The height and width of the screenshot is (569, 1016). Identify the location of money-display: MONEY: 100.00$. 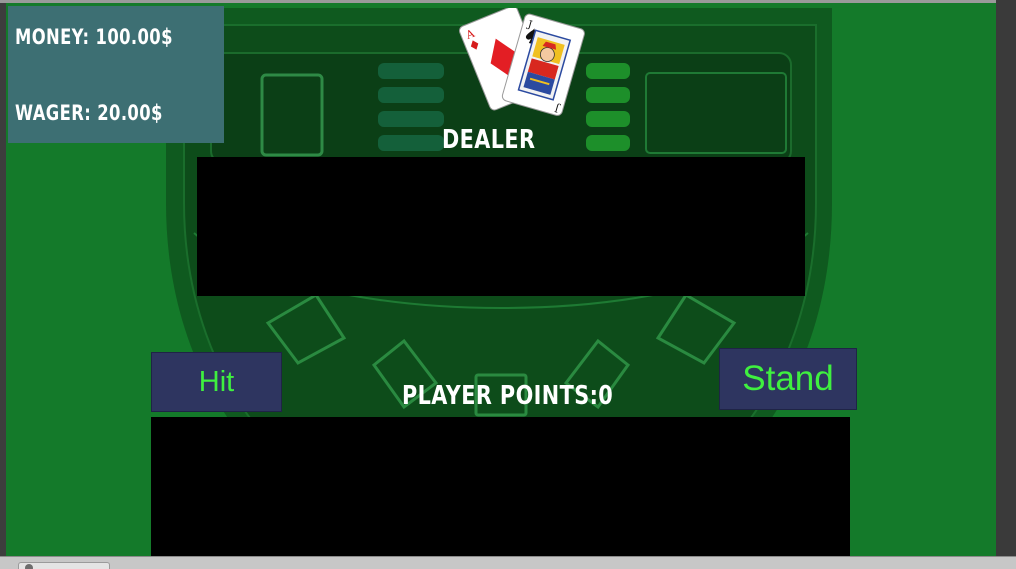
(94, 37).